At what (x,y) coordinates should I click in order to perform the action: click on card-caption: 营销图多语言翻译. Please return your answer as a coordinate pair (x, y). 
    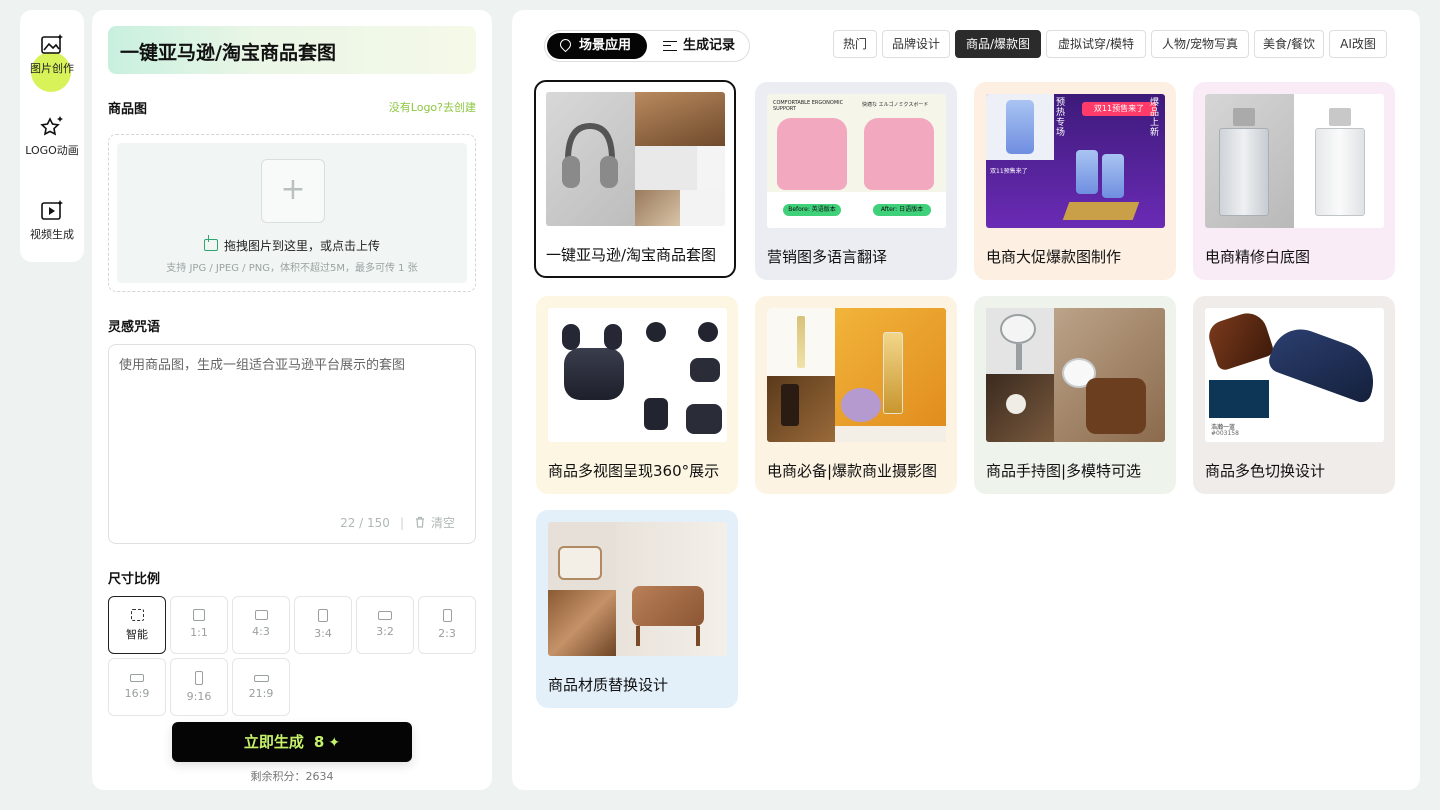
    Looking at the image, I should click on (827, 257).